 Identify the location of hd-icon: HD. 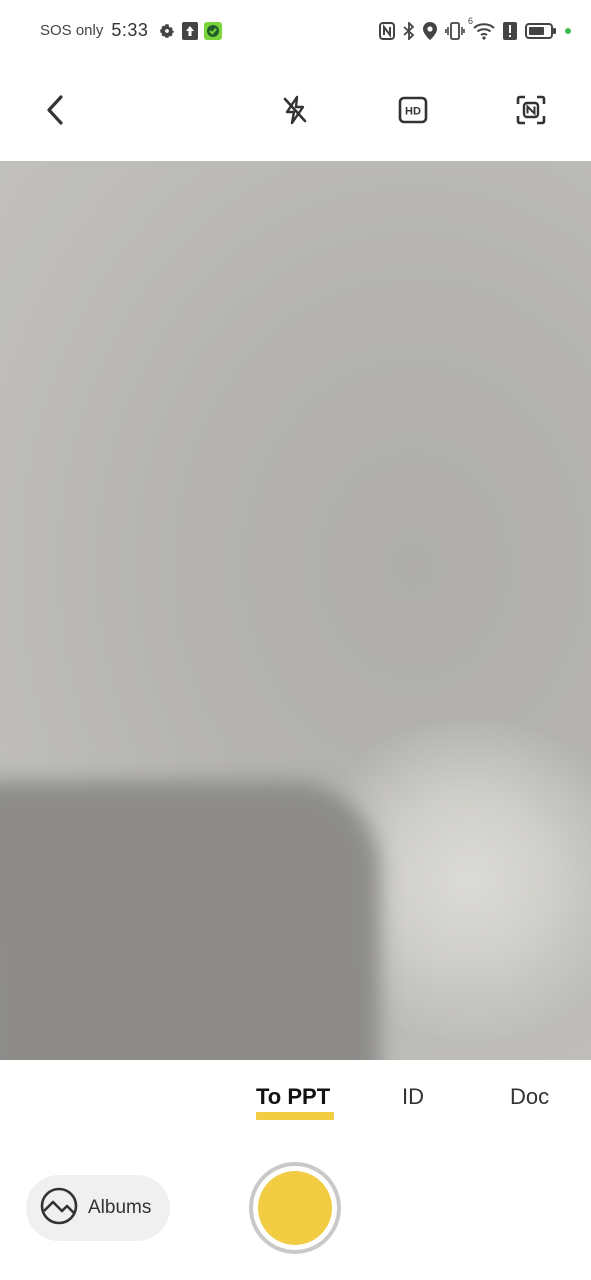
(413, 112).